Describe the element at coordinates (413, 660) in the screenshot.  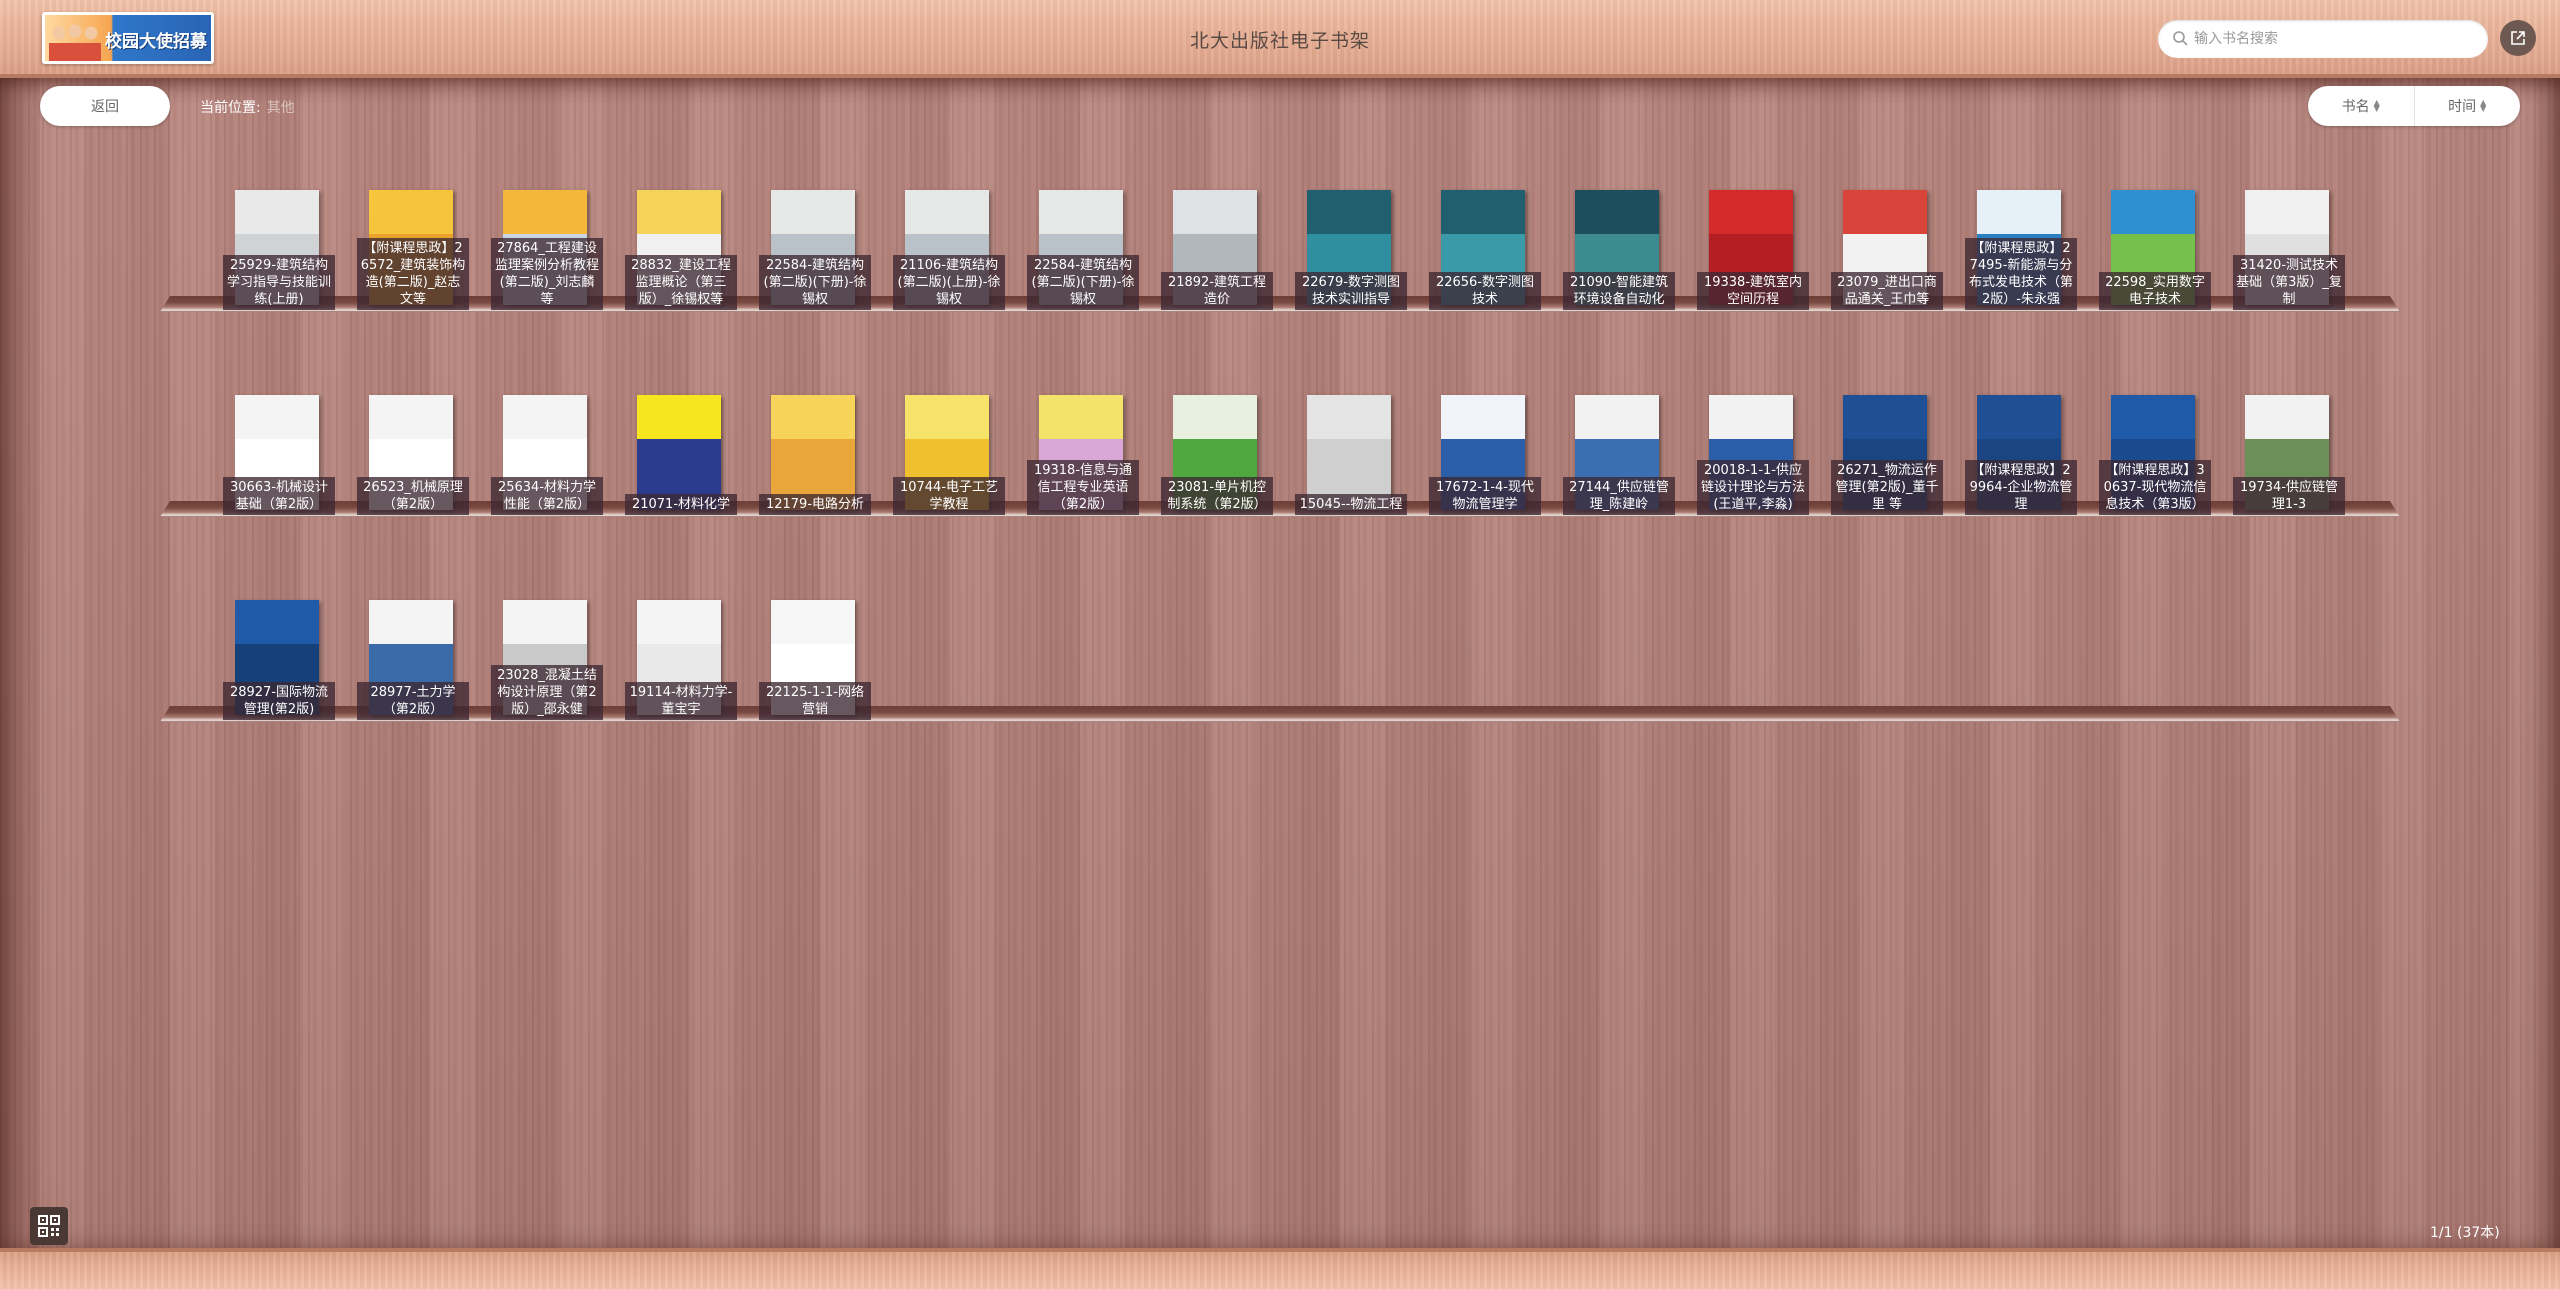
I see `book-item: 28977-土力学（第2版）` at that location.